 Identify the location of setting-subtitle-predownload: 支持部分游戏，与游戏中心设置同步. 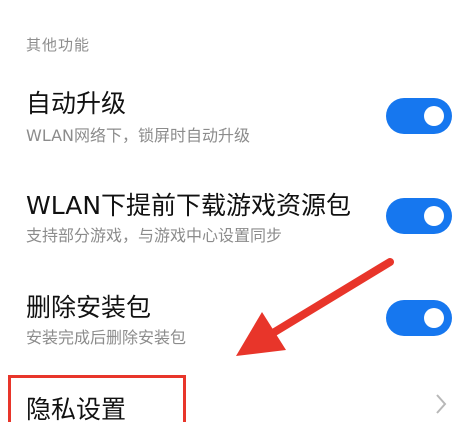
(154, 235).